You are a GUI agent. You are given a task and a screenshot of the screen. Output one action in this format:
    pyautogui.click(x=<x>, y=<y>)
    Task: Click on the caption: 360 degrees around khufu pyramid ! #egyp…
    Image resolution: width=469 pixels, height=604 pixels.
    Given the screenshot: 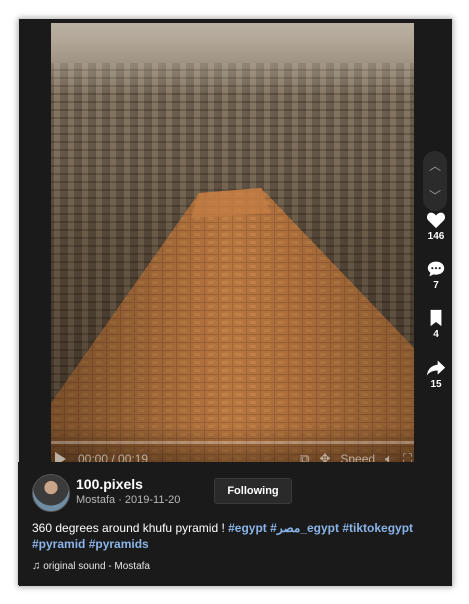 What is the action you would take?
    pyautogui.click(x=237, y=536)
    